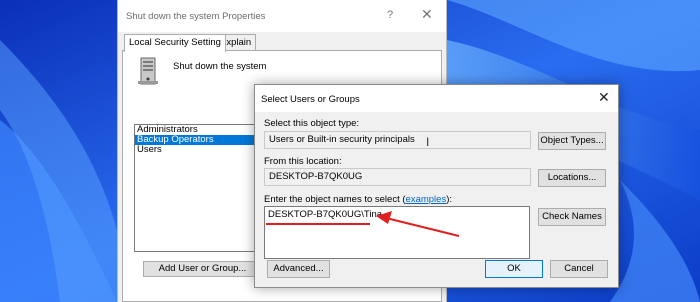 This screenshot has height=302, width=700. What do you see at coordinates (436, 98) in the screenshot?
I see `dialog-titlebar: Select Users or Groups ✕` at bounding box center [436, 98].